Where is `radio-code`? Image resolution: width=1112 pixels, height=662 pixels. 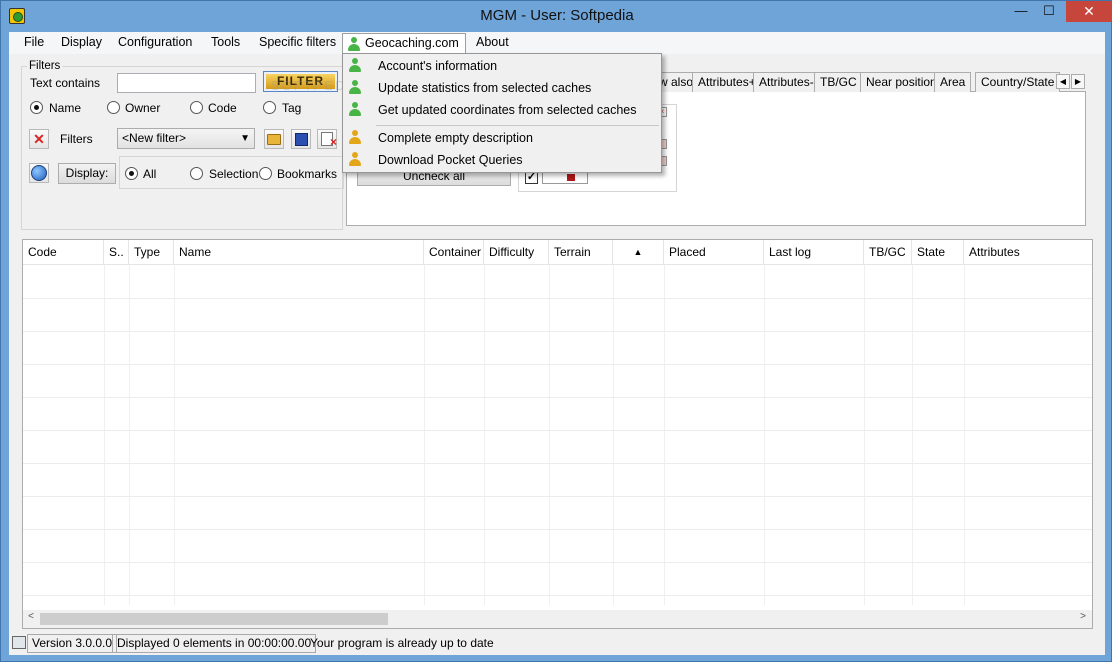
radio-code is located at coordinates (196, 107).